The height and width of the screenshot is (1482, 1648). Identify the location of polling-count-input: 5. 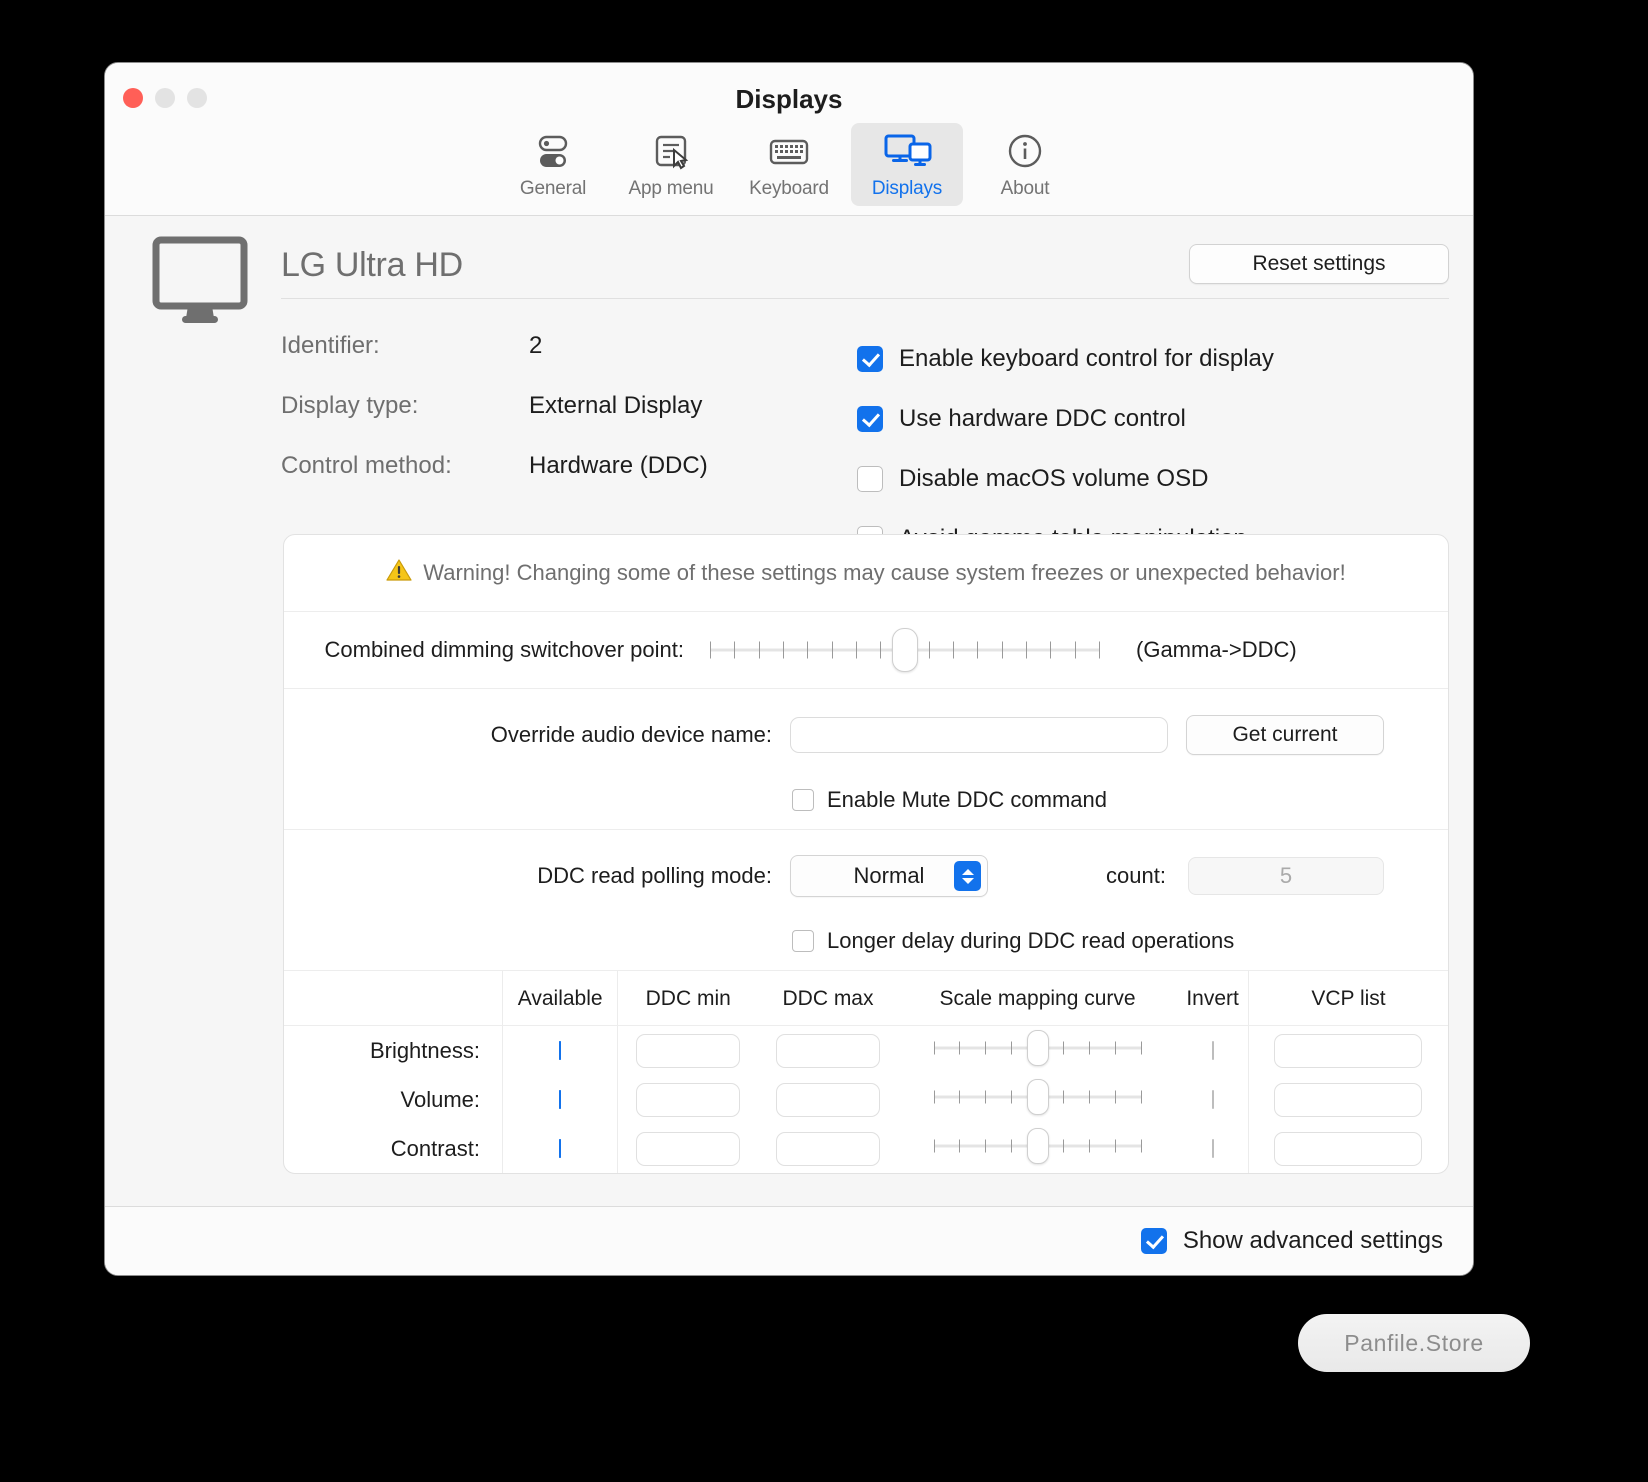
(1285, 876).